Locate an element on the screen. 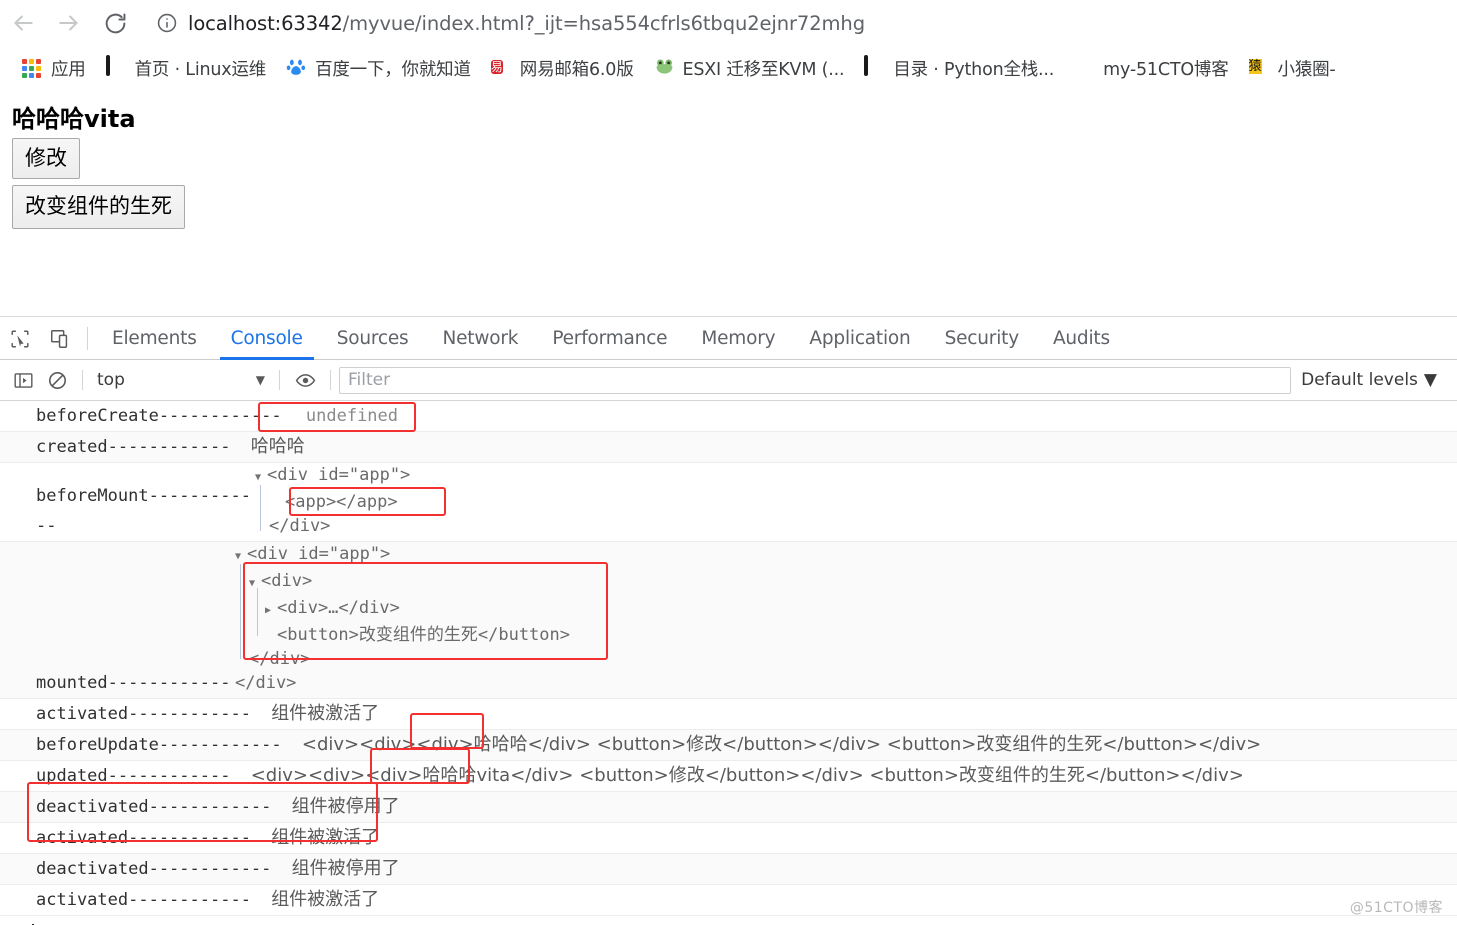  clear-console-button is located at coordinates (57, 380).